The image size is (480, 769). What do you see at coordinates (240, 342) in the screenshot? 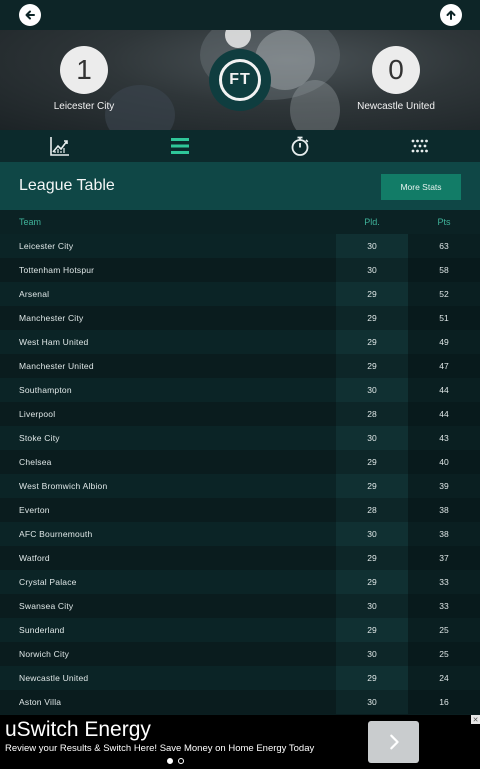
I see `table-row: West Ham United 29 49` at bounding box center [240, 342].